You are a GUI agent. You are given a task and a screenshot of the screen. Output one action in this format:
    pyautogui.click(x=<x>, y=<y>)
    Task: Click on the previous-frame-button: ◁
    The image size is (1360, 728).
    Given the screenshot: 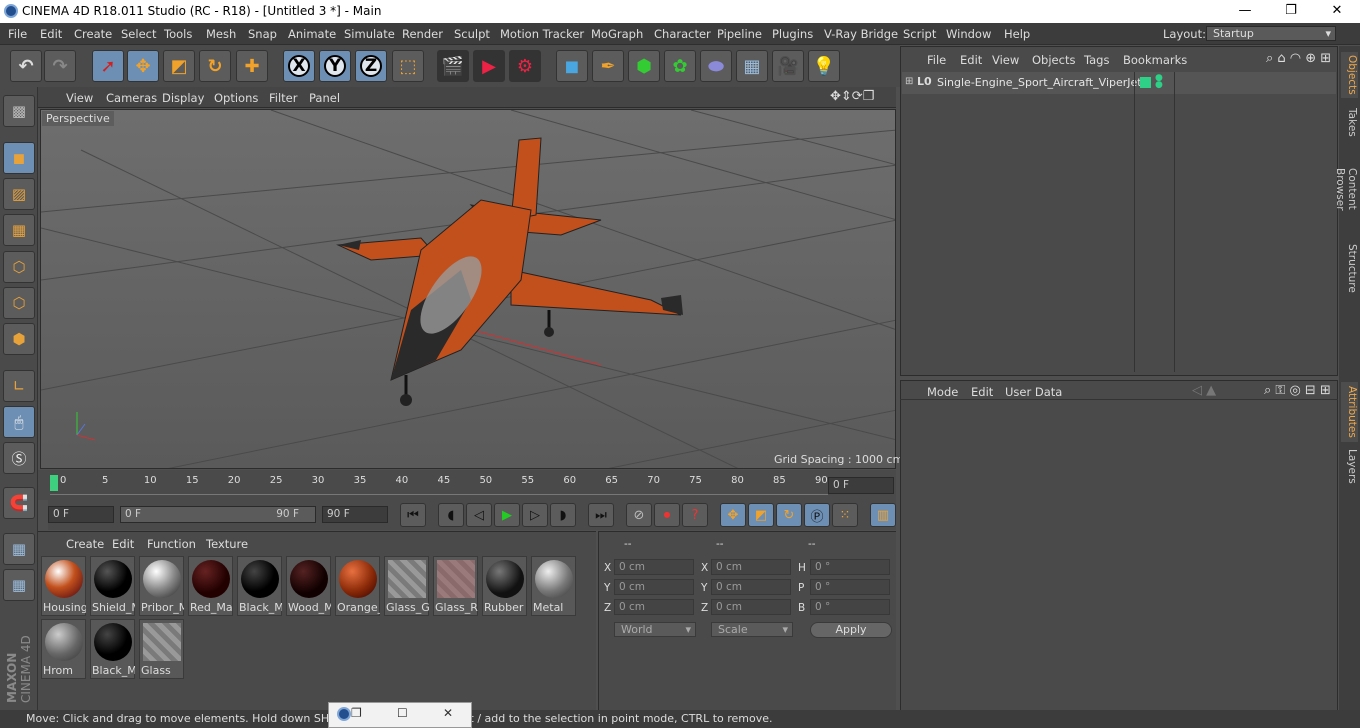 What is the action you would take?
    pyautogui.click(x=479, y=515)
    